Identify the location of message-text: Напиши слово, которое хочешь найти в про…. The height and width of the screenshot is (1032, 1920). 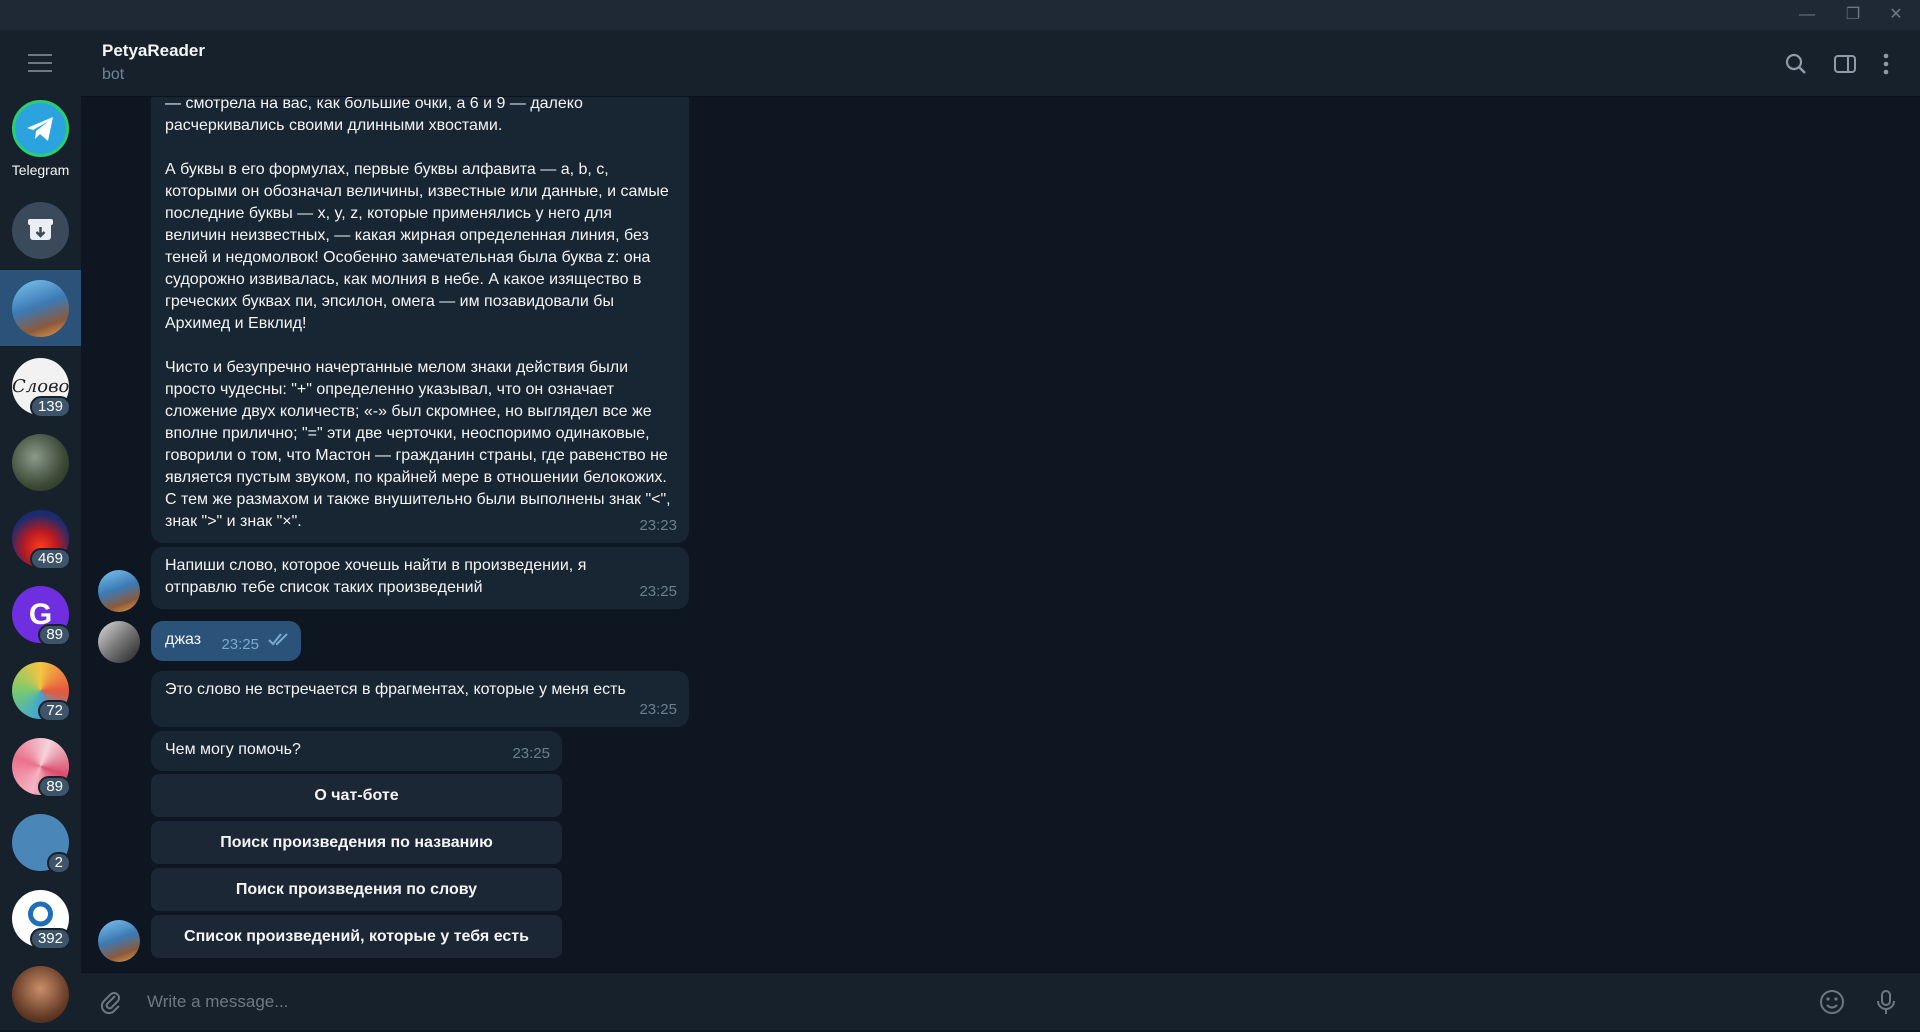
(376, 576).